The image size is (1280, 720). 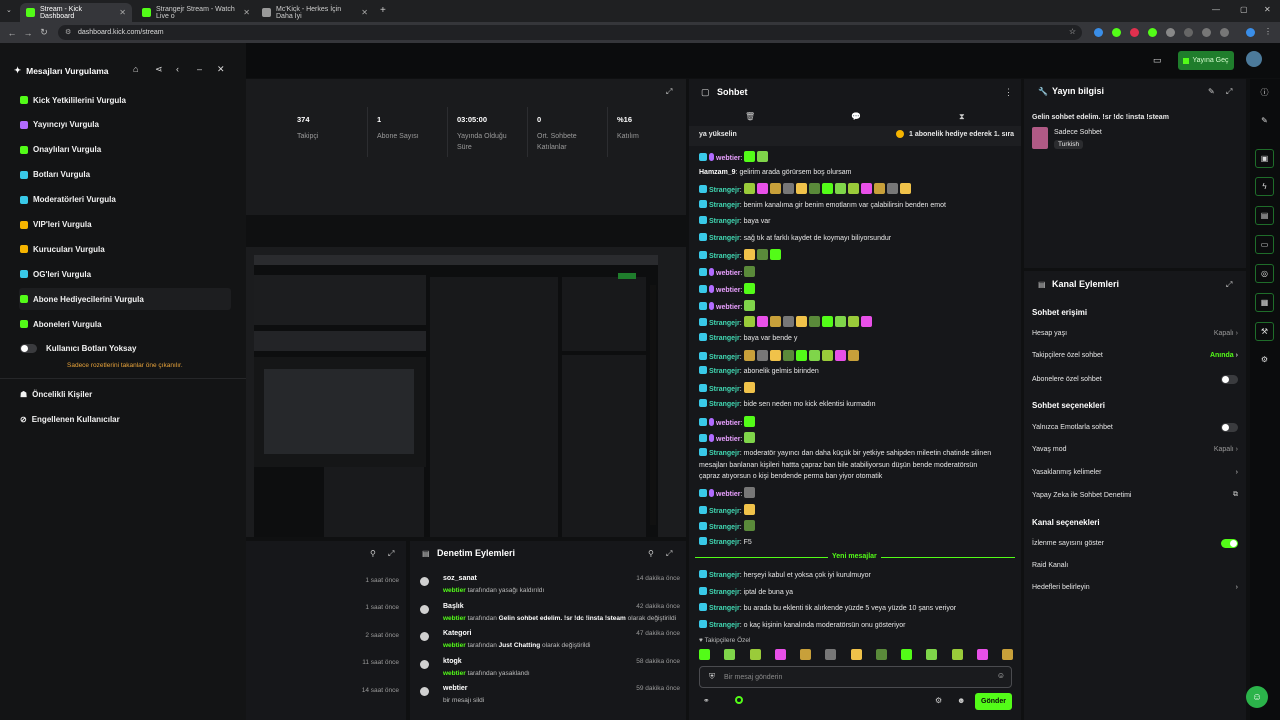 I want to click on list-icon: ▤, so click(x=1264, y=215).